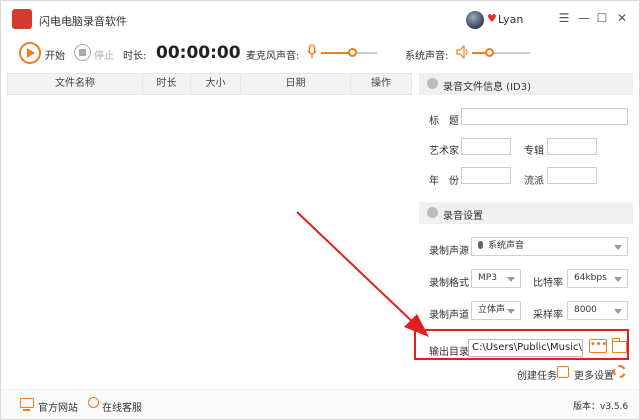 This screenshot has height=420, width=640. Describe the element at coordinates (525, 348) in the screenshot. I see `output-path-input: C:\Users\Public\Music\闪电` at that location.